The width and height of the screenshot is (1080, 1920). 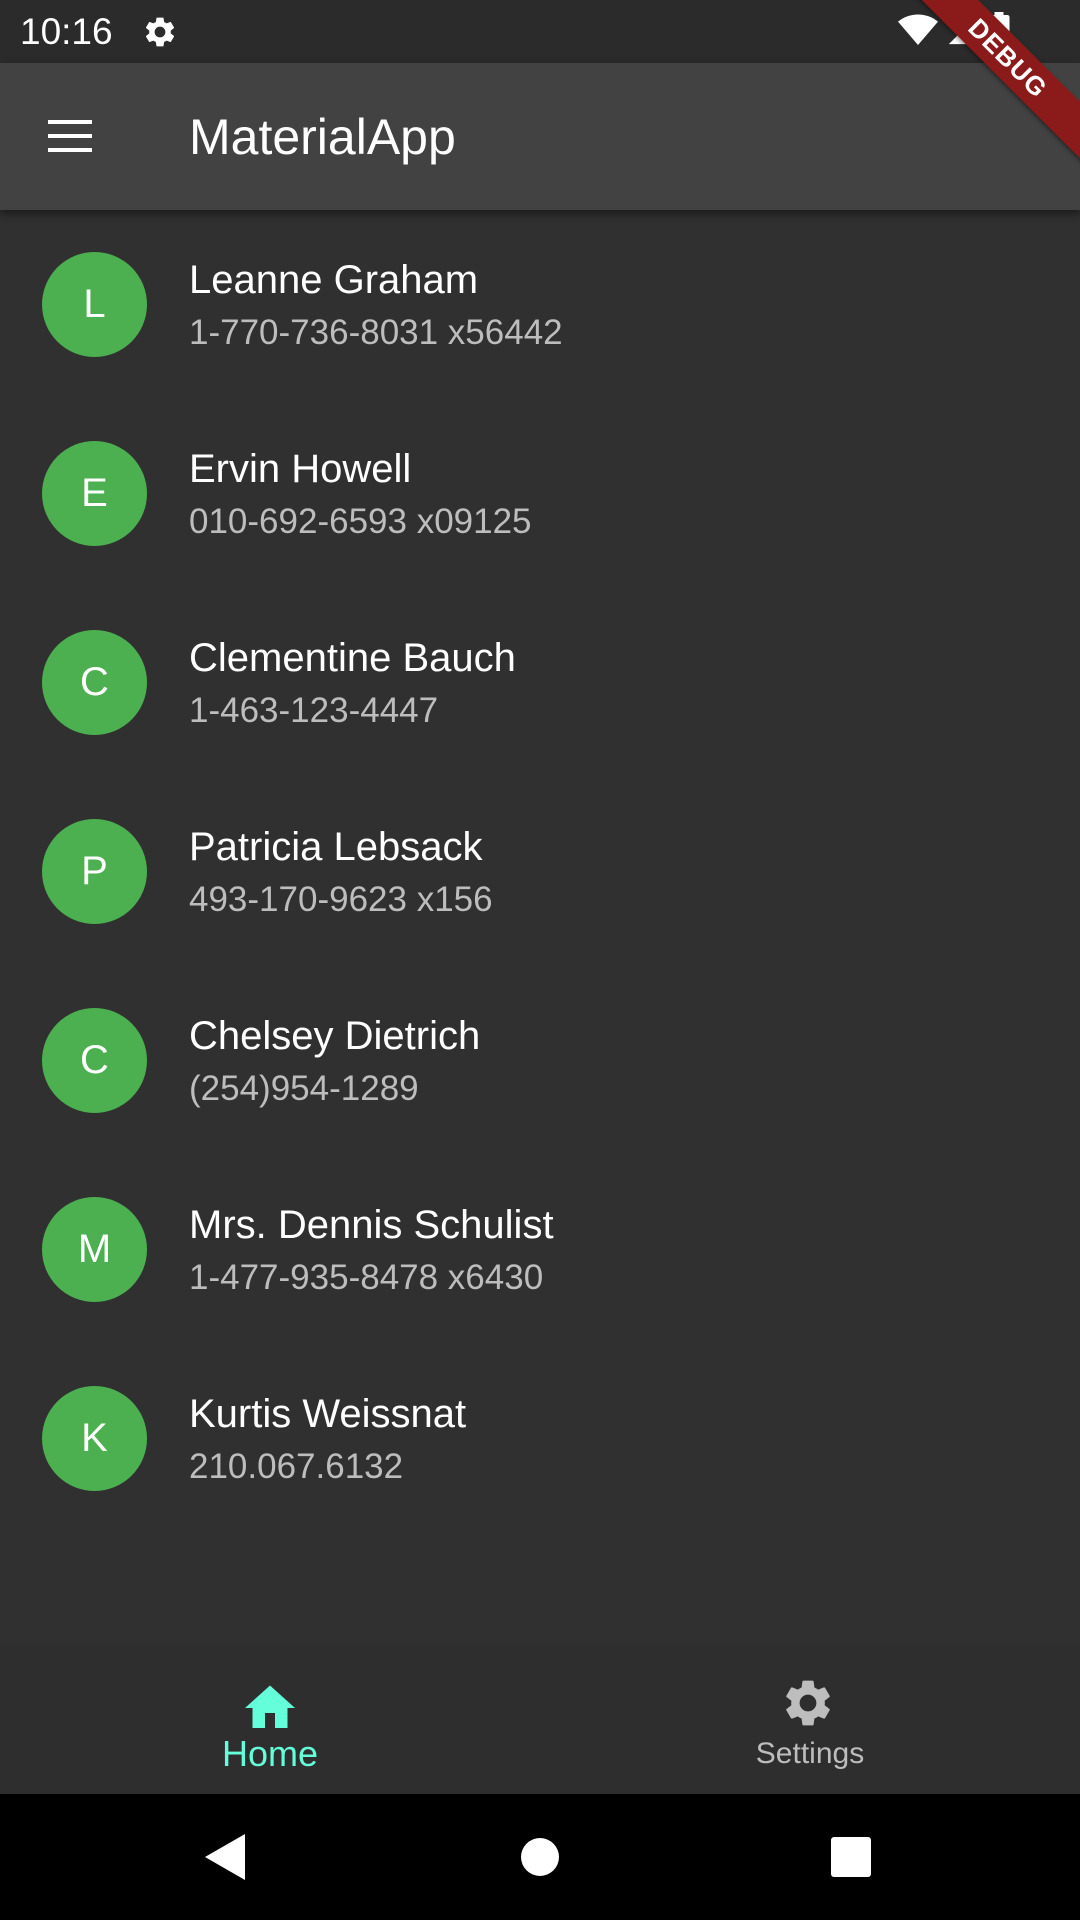 What do you see at coordinates (540, 304) in the screenshot?
I see `contact-list-item: L Leanne Graham 1-770-736-8031 x56442` at bounding box center [540, 304].